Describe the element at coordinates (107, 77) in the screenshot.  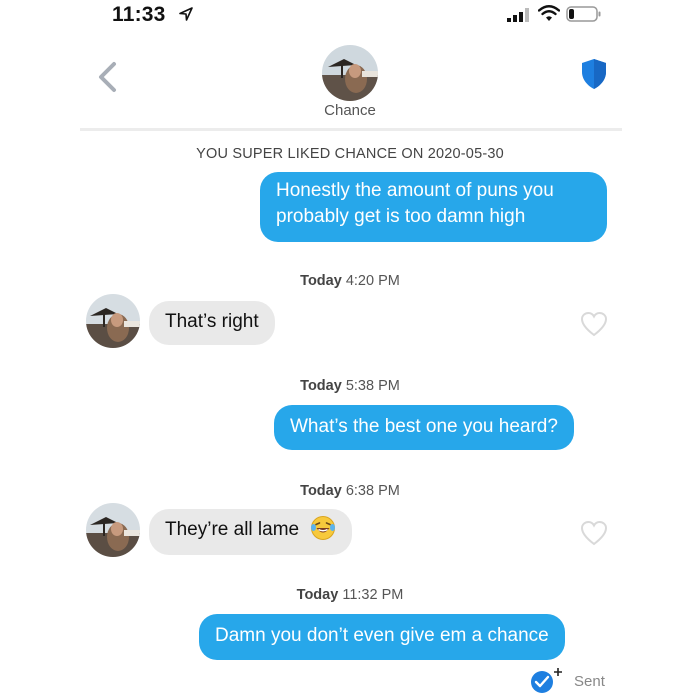
I see `back-chevron-icon` at that location.